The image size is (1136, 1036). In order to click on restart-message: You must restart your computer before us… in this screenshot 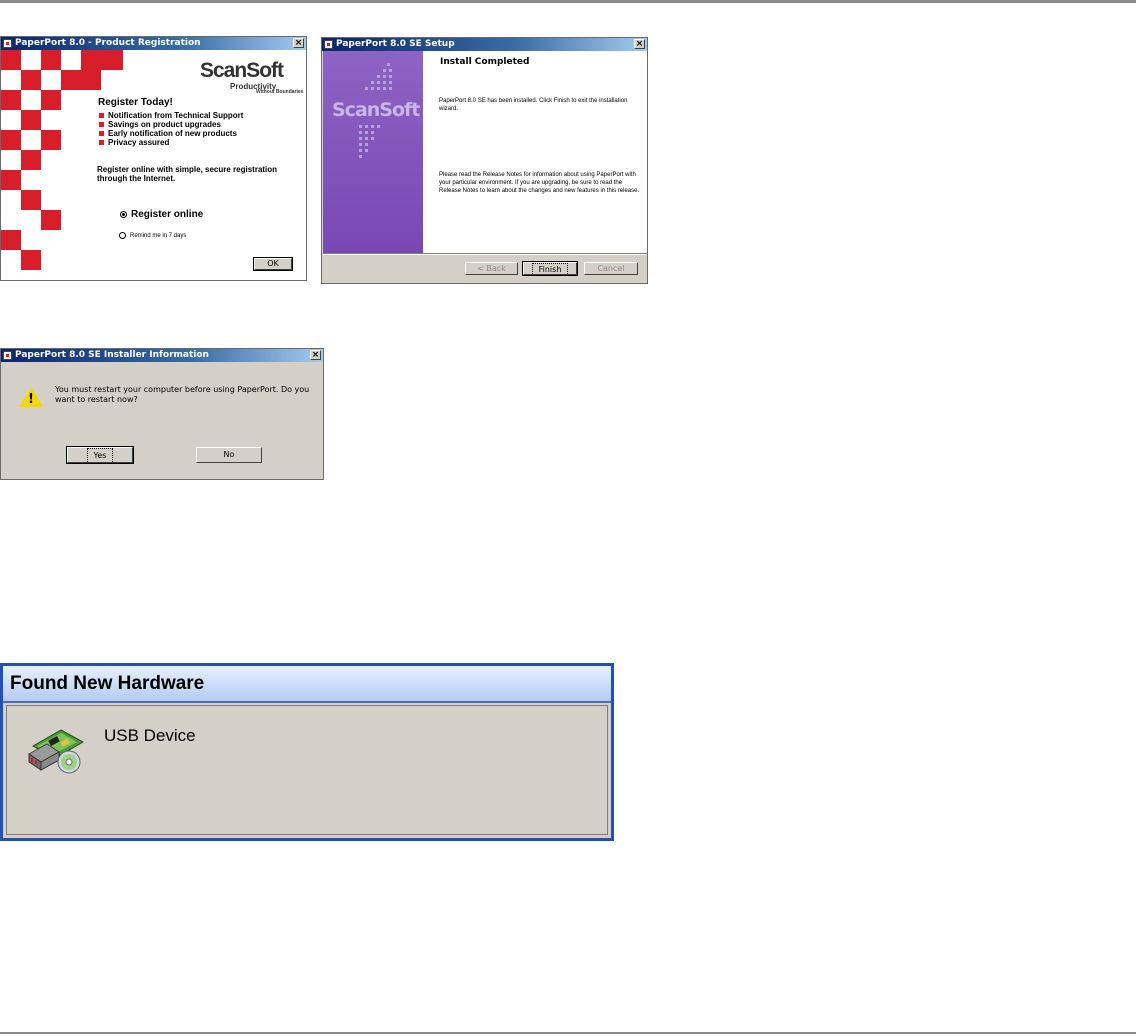, I will do `click(182, 394)`.